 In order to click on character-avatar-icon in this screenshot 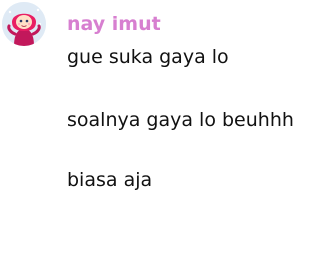, I will do `click(24, 24)`.